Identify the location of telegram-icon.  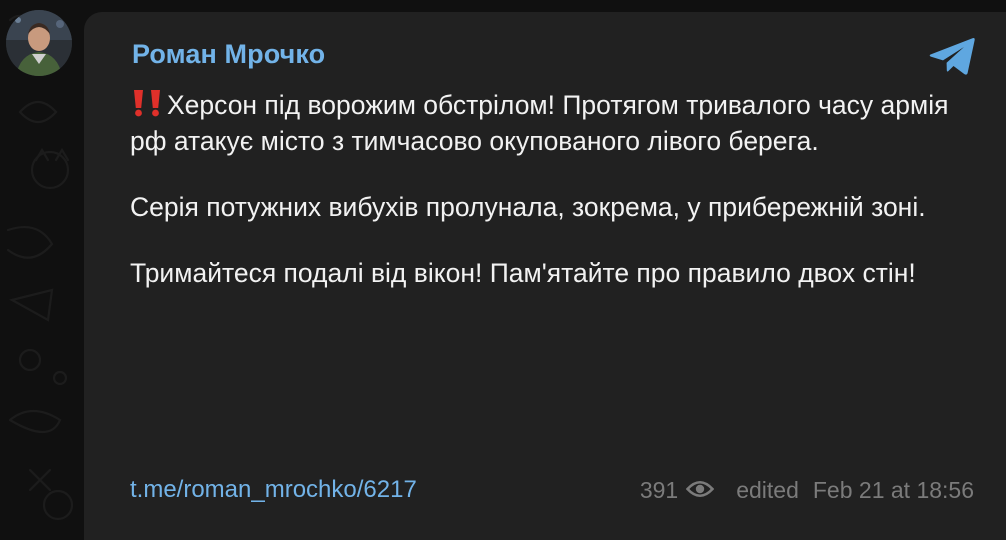
(952, 56).